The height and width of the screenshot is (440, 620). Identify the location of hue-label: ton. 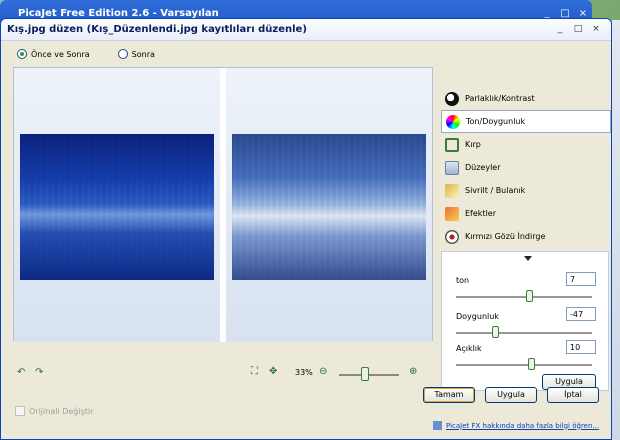
(463, 280).